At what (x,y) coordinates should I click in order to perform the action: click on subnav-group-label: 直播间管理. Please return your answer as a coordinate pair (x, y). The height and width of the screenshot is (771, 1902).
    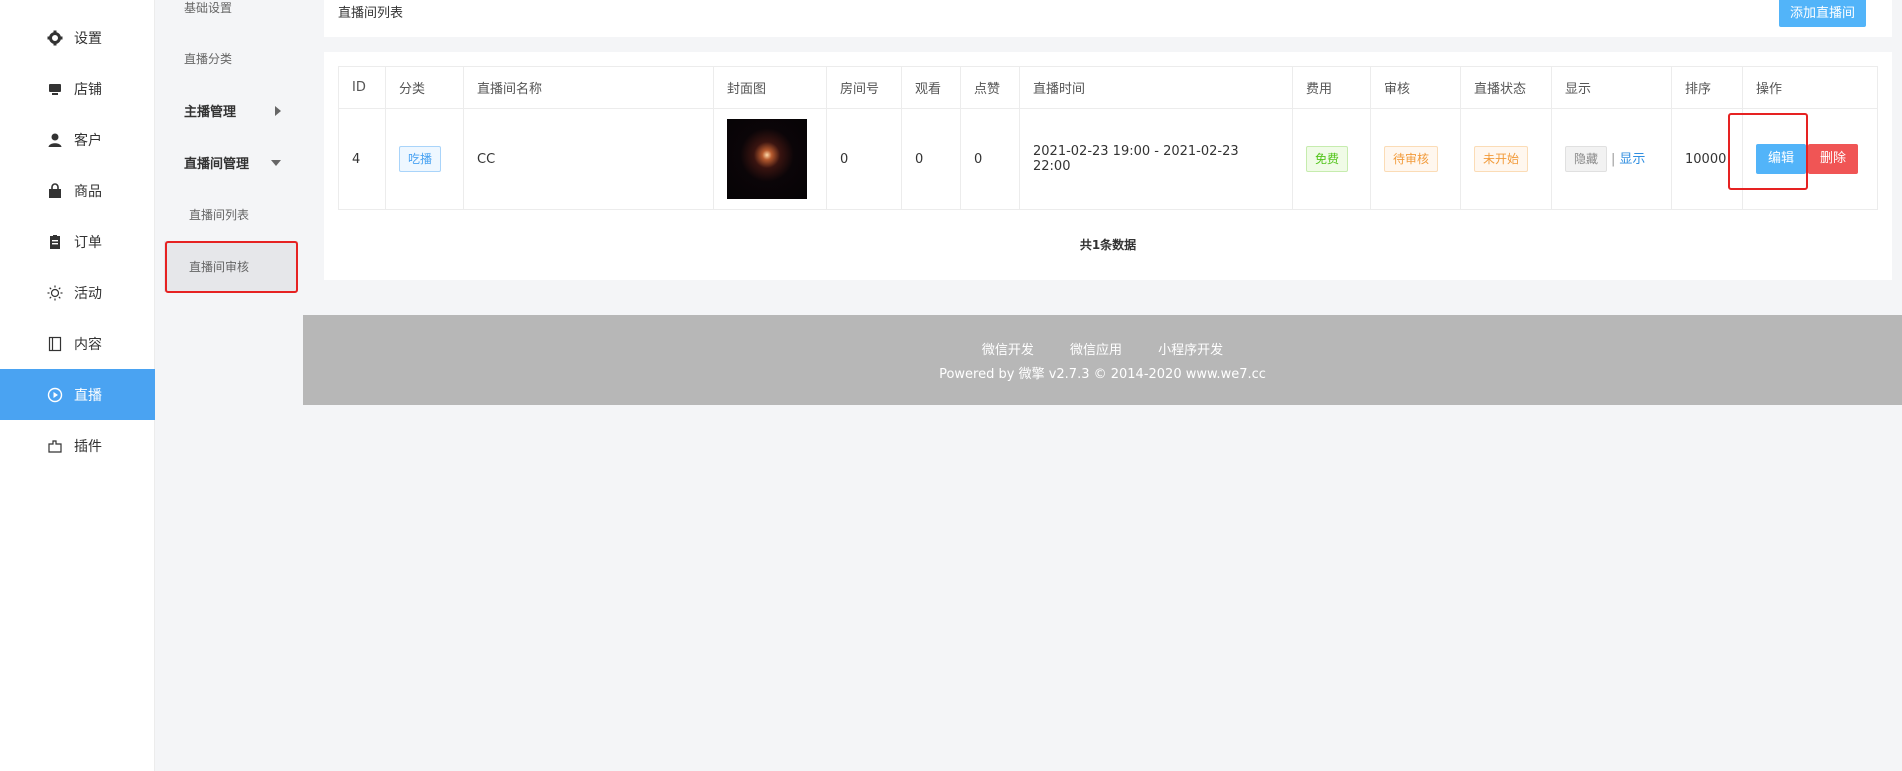
    Looking at the image, I should click on (217, 164).